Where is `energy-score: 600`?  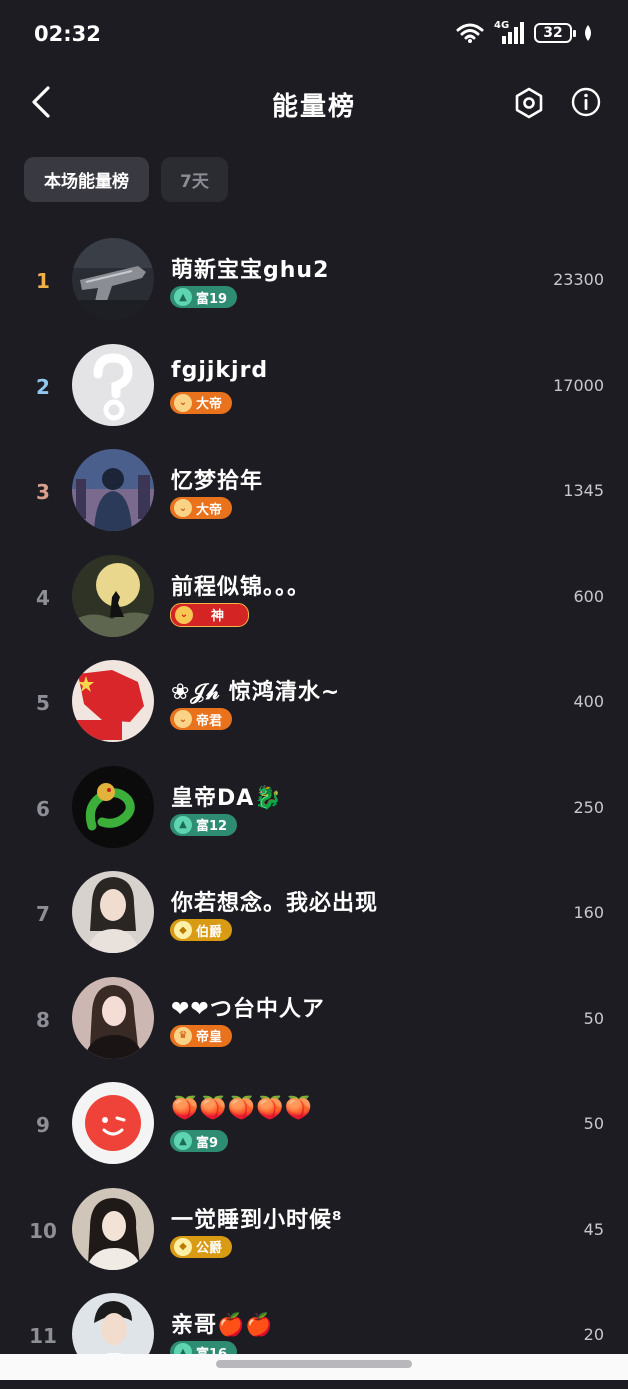 energy-score: 600 is located at coordinates (588, 596).